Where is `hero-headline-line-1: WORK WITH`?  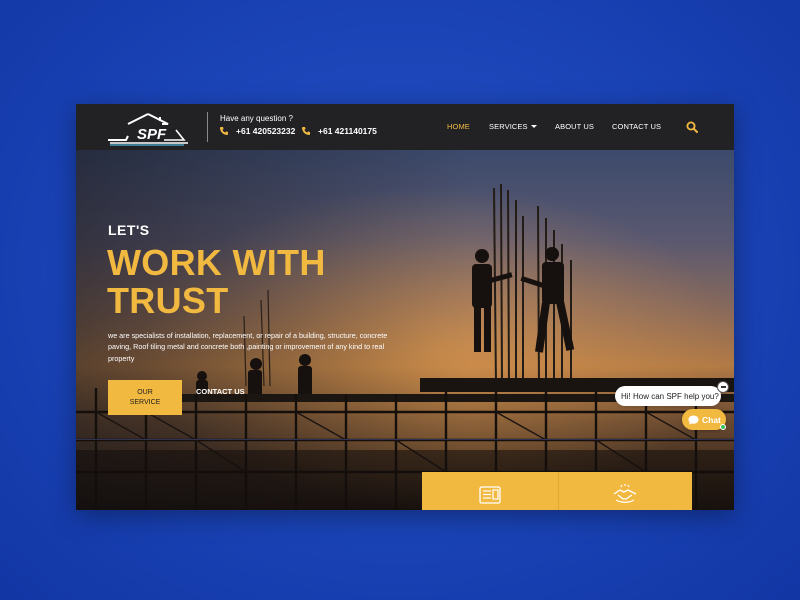 hero-headline-line-1: WORK WITH is located at coordinates (216, 262).